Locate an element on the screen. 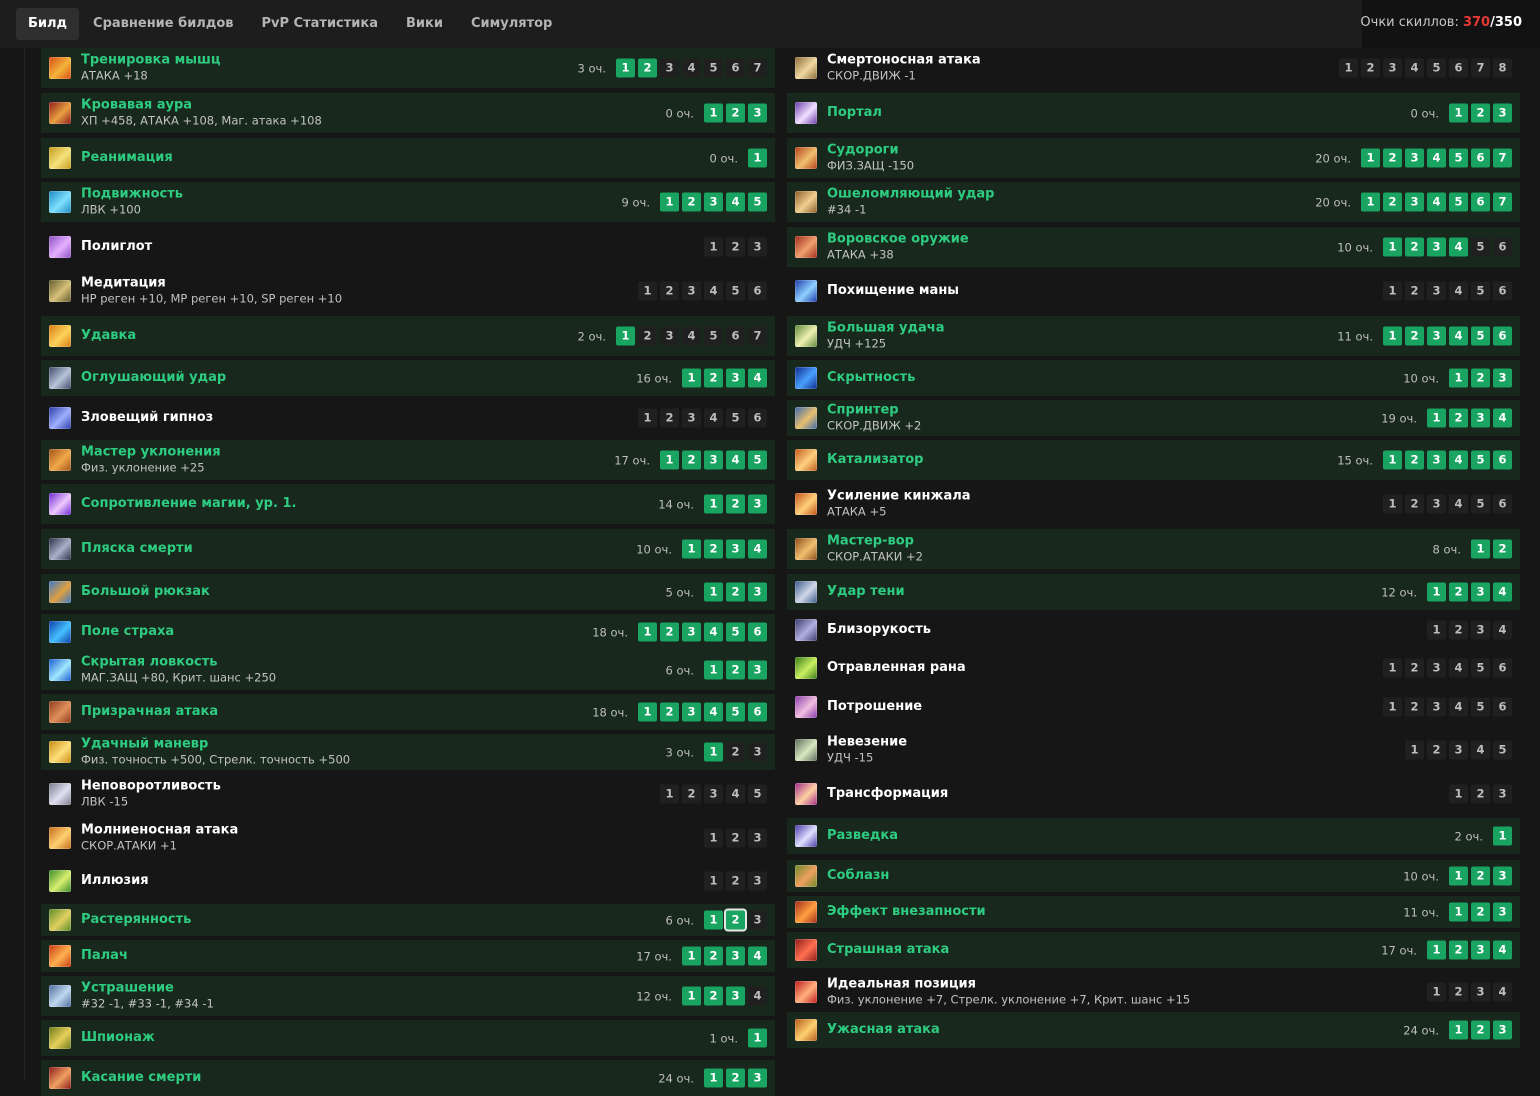  tab-build: Билд is located at coordinates (48, 24).